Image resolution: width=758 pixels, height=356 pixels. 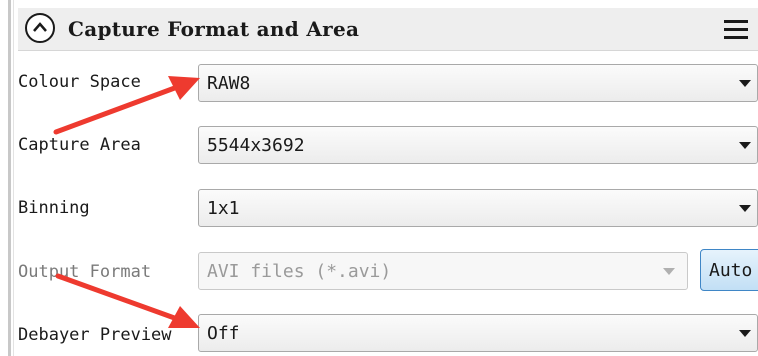 What do you see at coordinates (13, 178) in the screenshot?
I see `panel-left-border-inner` at bounding box center [13, 178].